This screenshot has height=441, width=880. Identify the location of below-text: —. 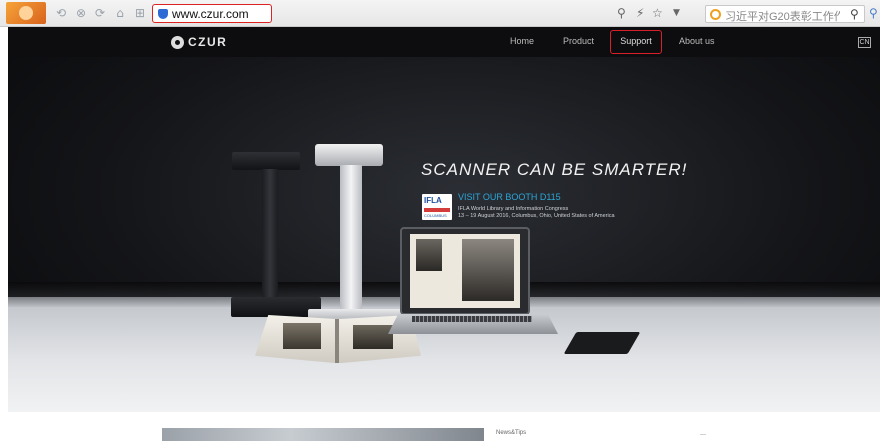
(703, 435).